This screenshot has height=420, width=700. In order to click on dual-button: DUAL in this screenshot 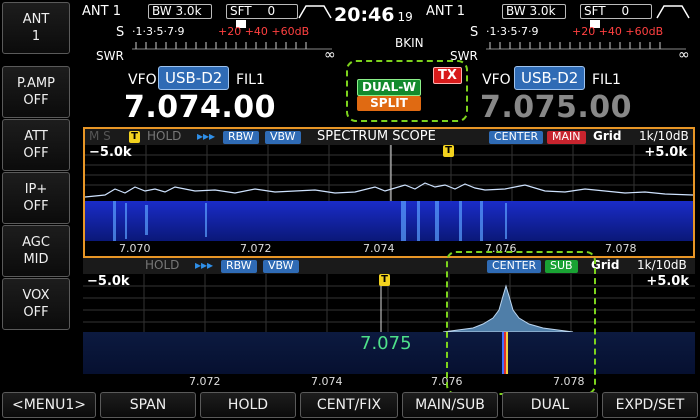, I will do `click(550, 405)`.